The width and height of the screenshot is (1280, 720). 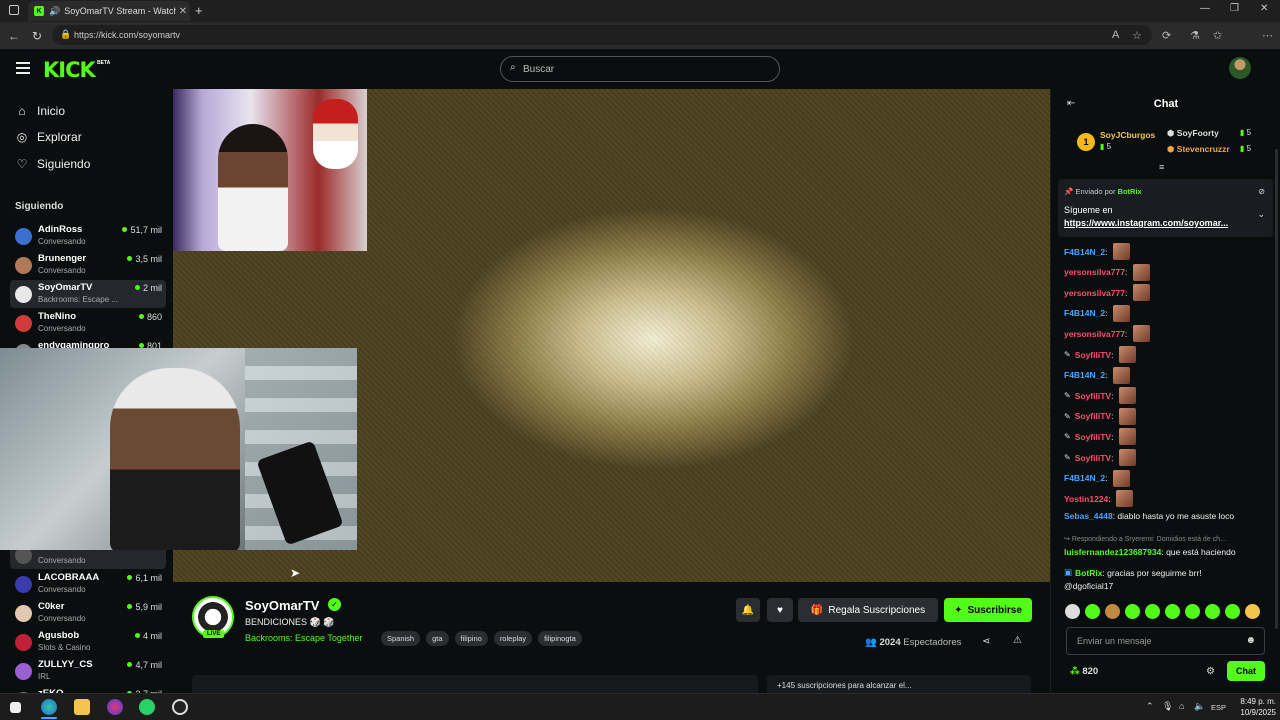 What do you see at coordinates (37, 36) in the screenshot?
I see `refresh-icon: ↻` at bounding box center [37, 36].